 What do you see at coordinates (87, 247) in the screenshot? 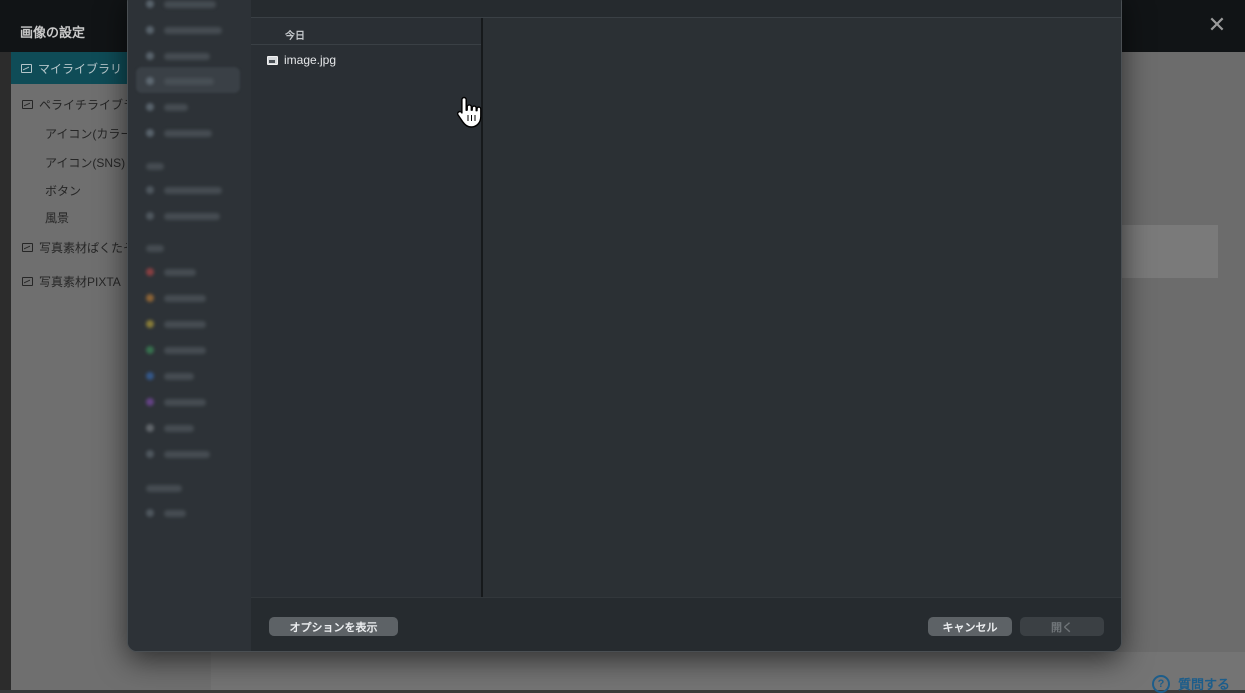
I see `sidebar-item-label: 写真素材ぱくたそ` at bounding box center [87, 247].